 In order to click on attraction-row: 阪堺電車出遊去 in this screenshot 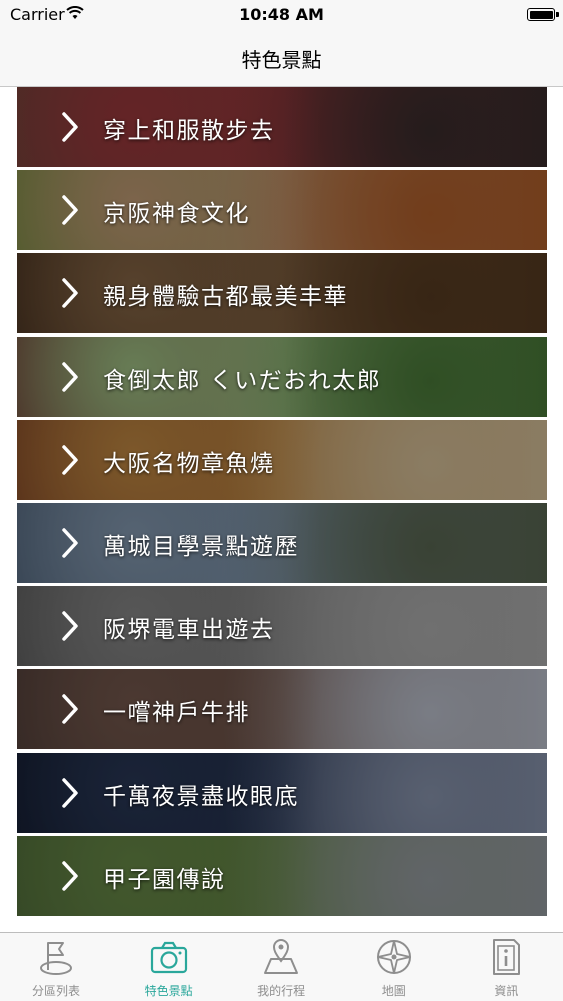, I will do `click(282, 626)`.